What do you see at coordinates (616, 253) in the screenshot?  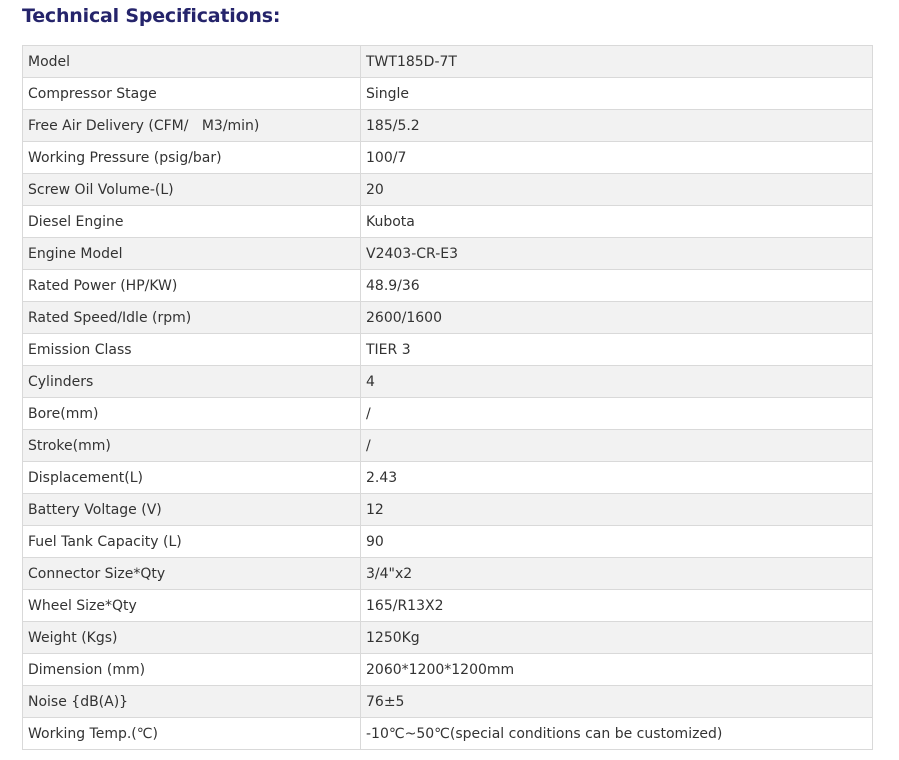 I see `spec-value: V2403-CR-E3` at bounding box center [616, 253].